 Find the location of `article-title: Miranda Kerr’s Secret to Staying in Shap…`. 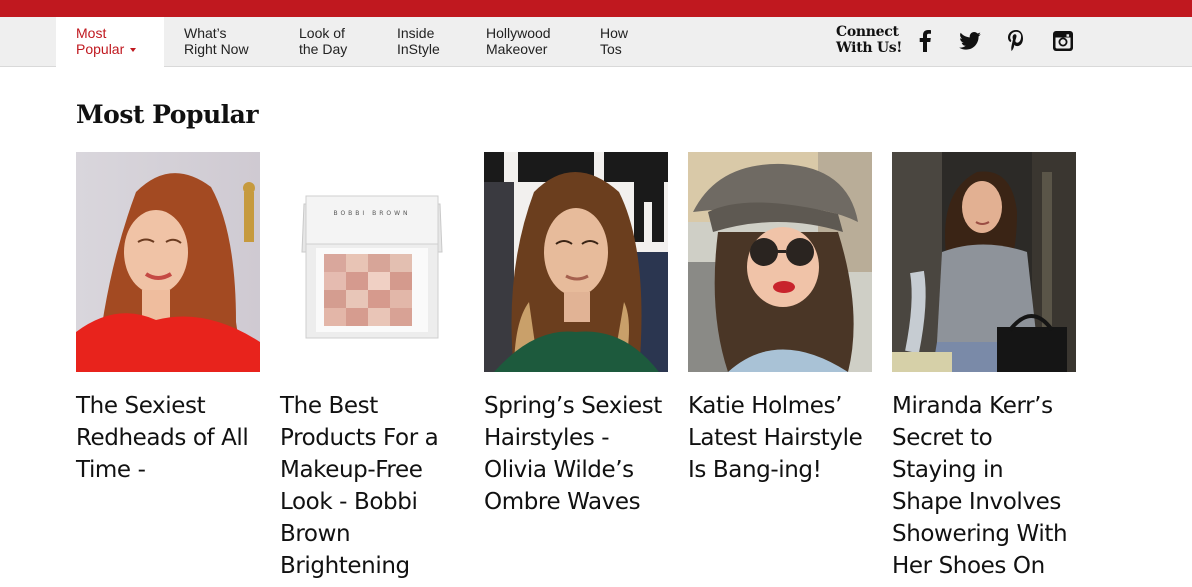

article-title: Miranda Kerr’s Secret to Staying in Shap… is located at coordinates (984, 486).